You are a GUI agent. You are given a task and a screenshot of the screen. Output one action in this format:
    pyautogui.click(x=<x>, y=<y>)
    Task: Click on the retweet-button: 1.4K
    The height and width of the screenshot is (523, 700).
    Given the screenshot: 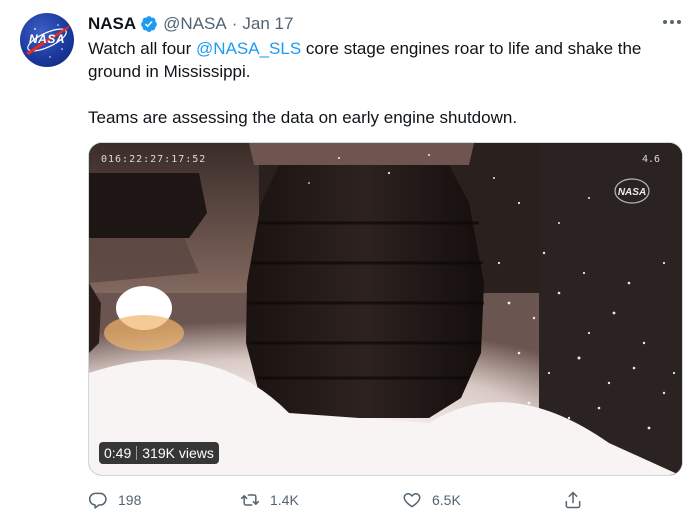 What is the action you would take?
    pyautogui.click(x=269, y=500)
    